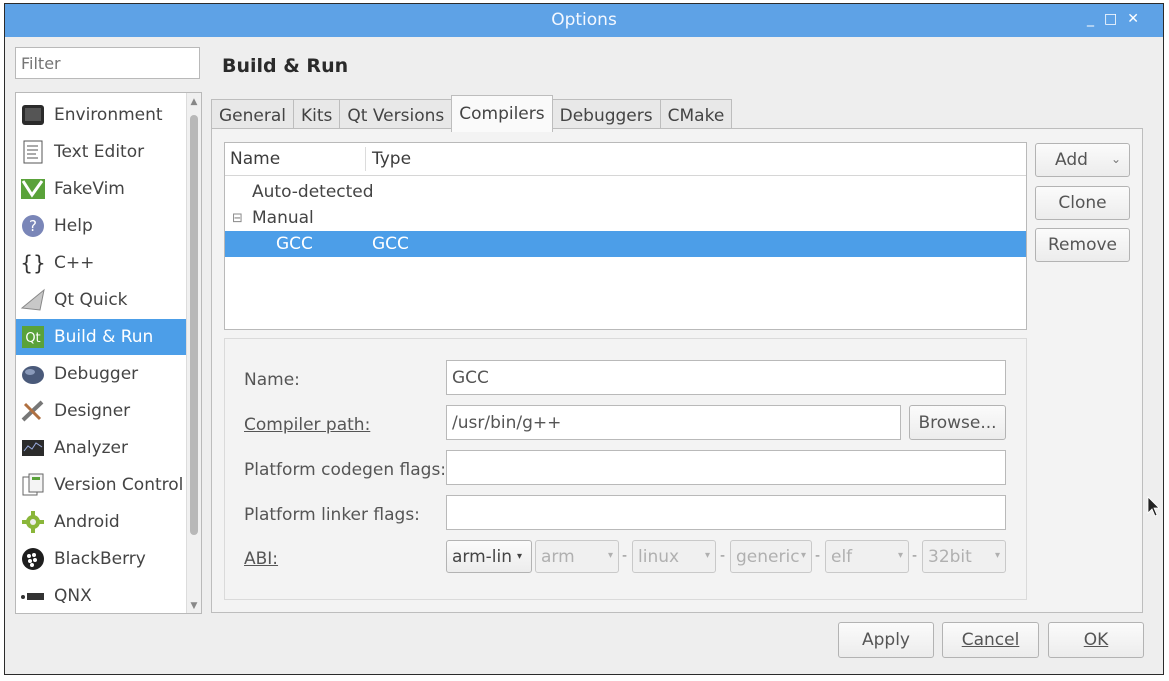 The image size is (1169, 681). Describe the element at coordinates (625, 244) in the screenshot. I see `tree-item-gcc: GCC GCC` at that location.